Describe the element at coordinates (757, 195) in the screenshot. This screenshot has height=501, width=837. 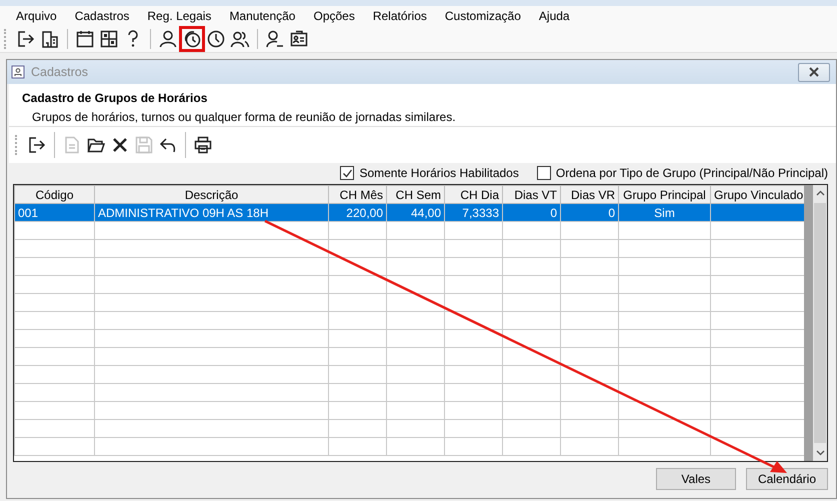
I see `column-header: Grupo Vinculado` at that location.